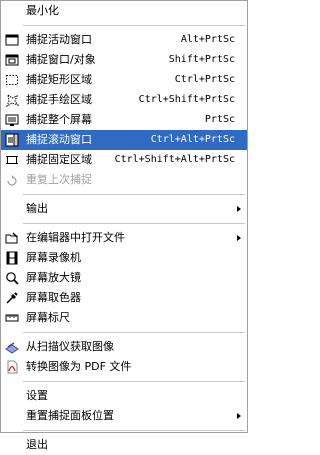 This screenshot has width=320, height=455. I want to click on menu-item-label: 屏幕取色器, so click(53, 297).